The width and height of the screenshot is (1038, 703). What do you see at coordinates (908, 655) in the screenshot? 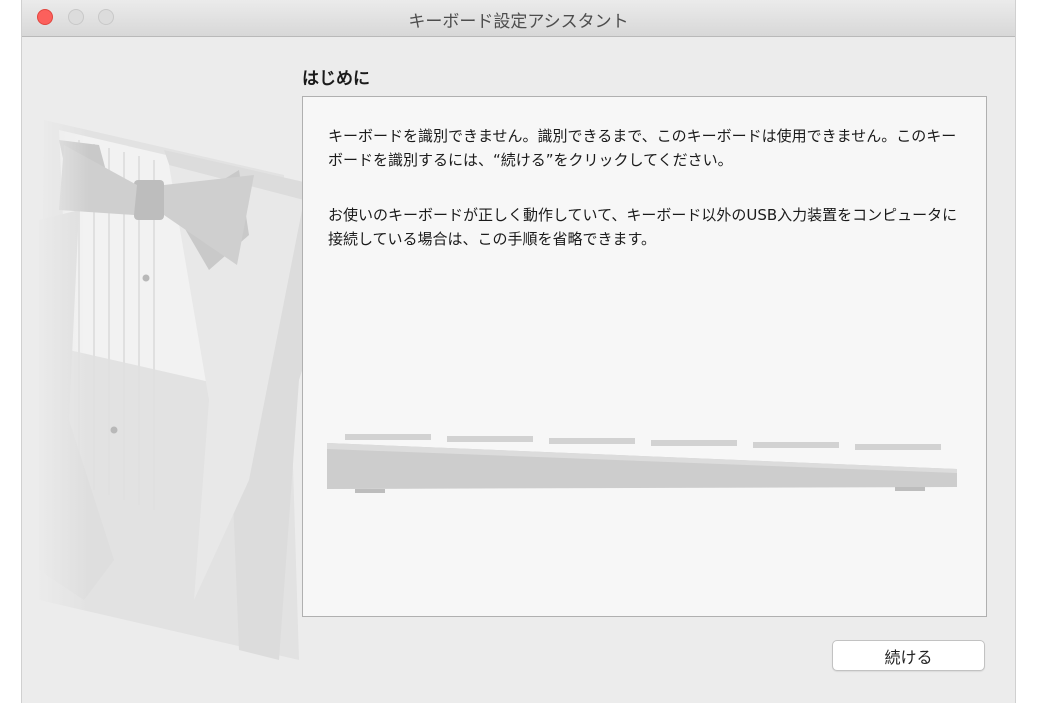
I see `continue-button: 続ける` at bounding box center [908, 655].